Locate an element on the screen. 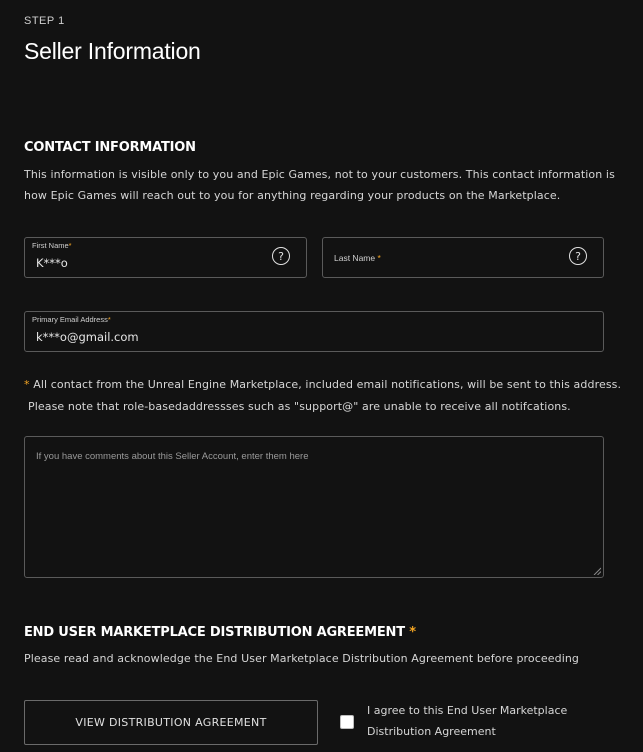 This screenshot has width=643, height=752. agree-label-line-1: I agree to this End User Marketplace is located at coordinates (467, 710).